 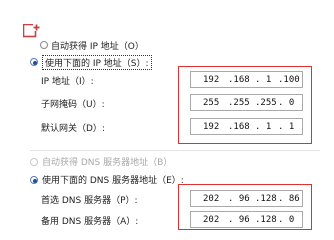 I want to click on network-settings-icon, so click(x=31, y=31).